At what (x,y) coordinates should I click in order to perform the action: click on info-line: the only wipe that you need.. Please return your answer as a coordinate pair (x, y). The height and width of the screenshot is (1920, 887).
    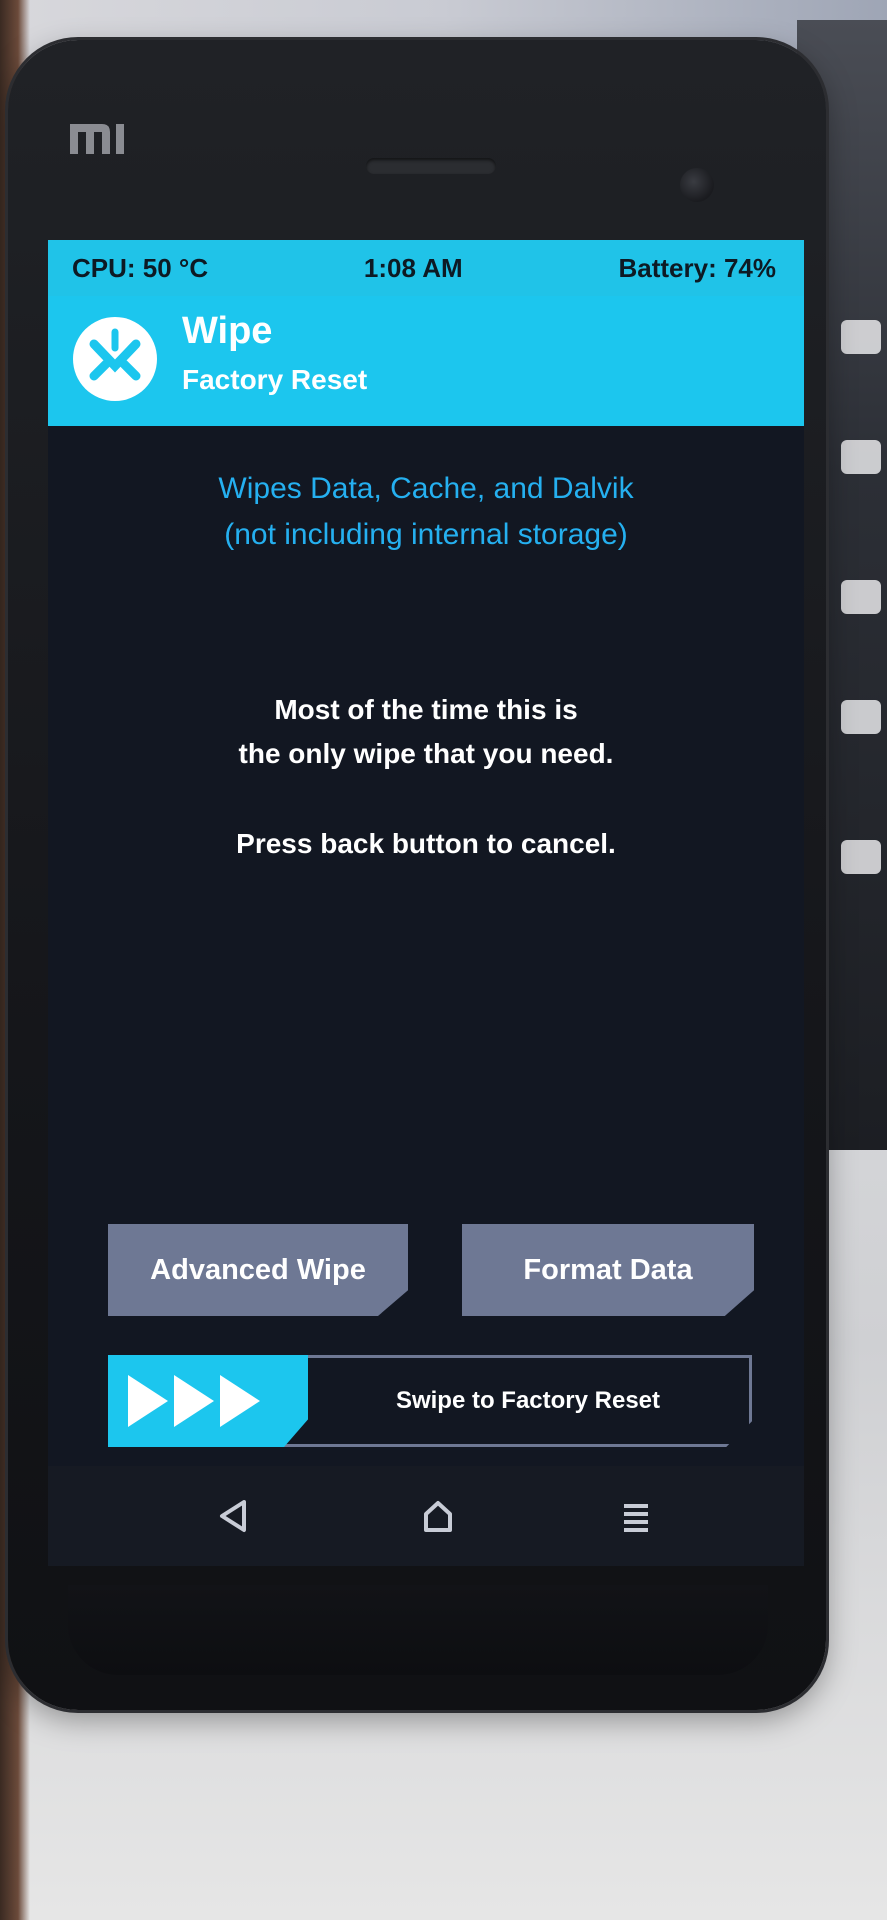
    Looking at the image, I should click on (426, 753).